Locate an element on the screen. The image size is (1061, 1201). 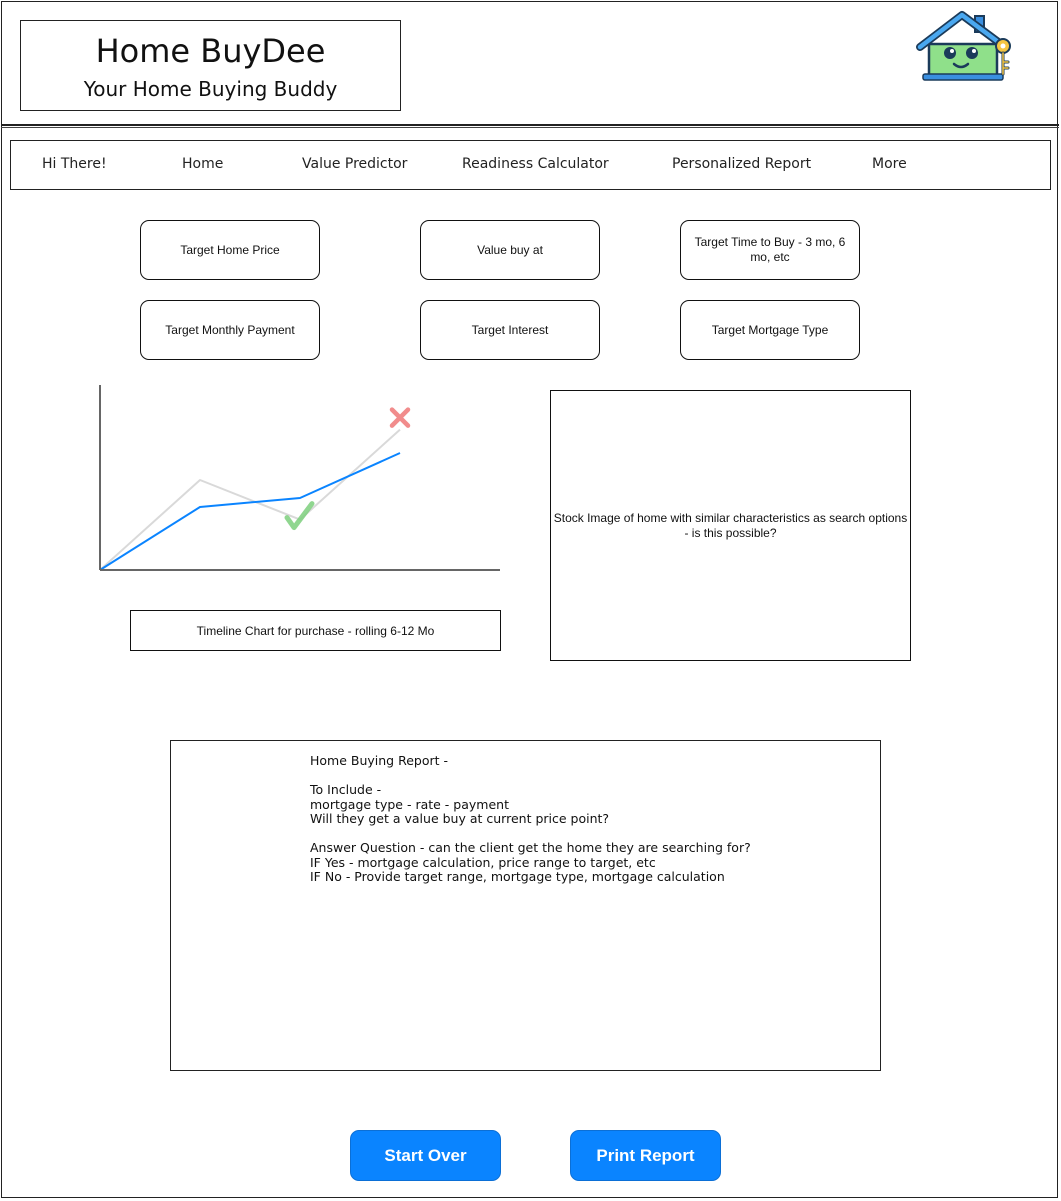
start-over-button: Start Over is located at coordinates (425, 1155).